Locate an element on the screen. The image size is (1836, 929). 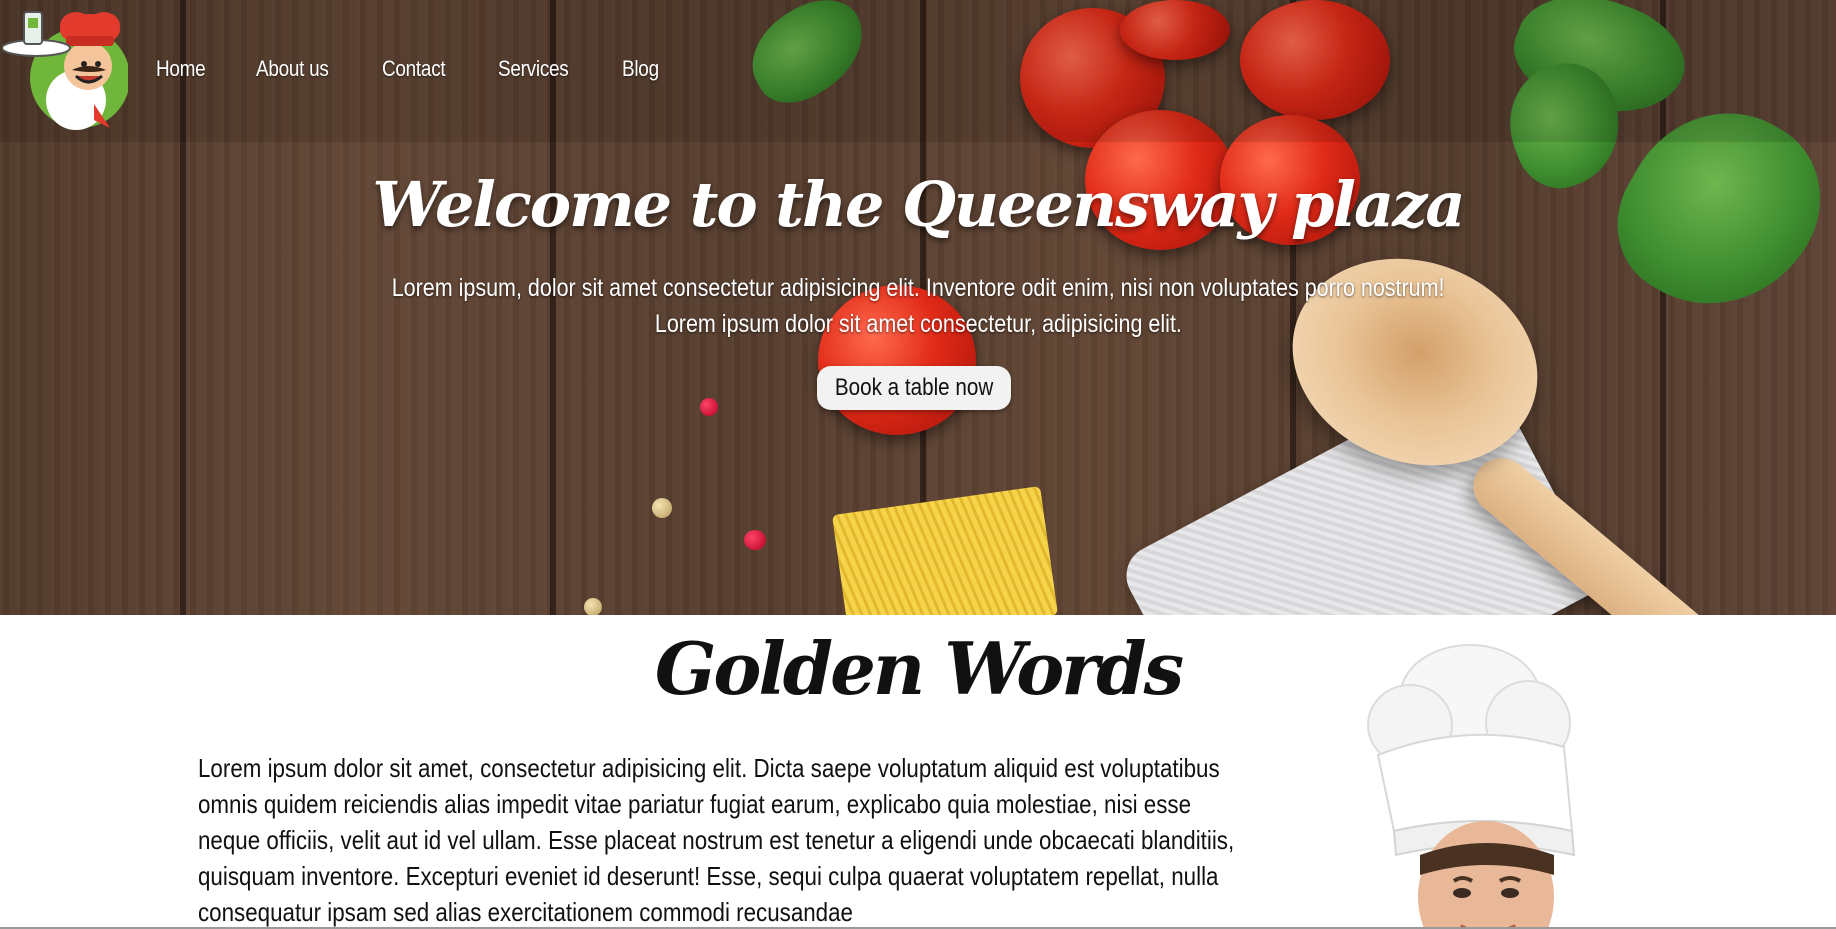
nav-link-contact: Contact is located at coordinates (414, 69).